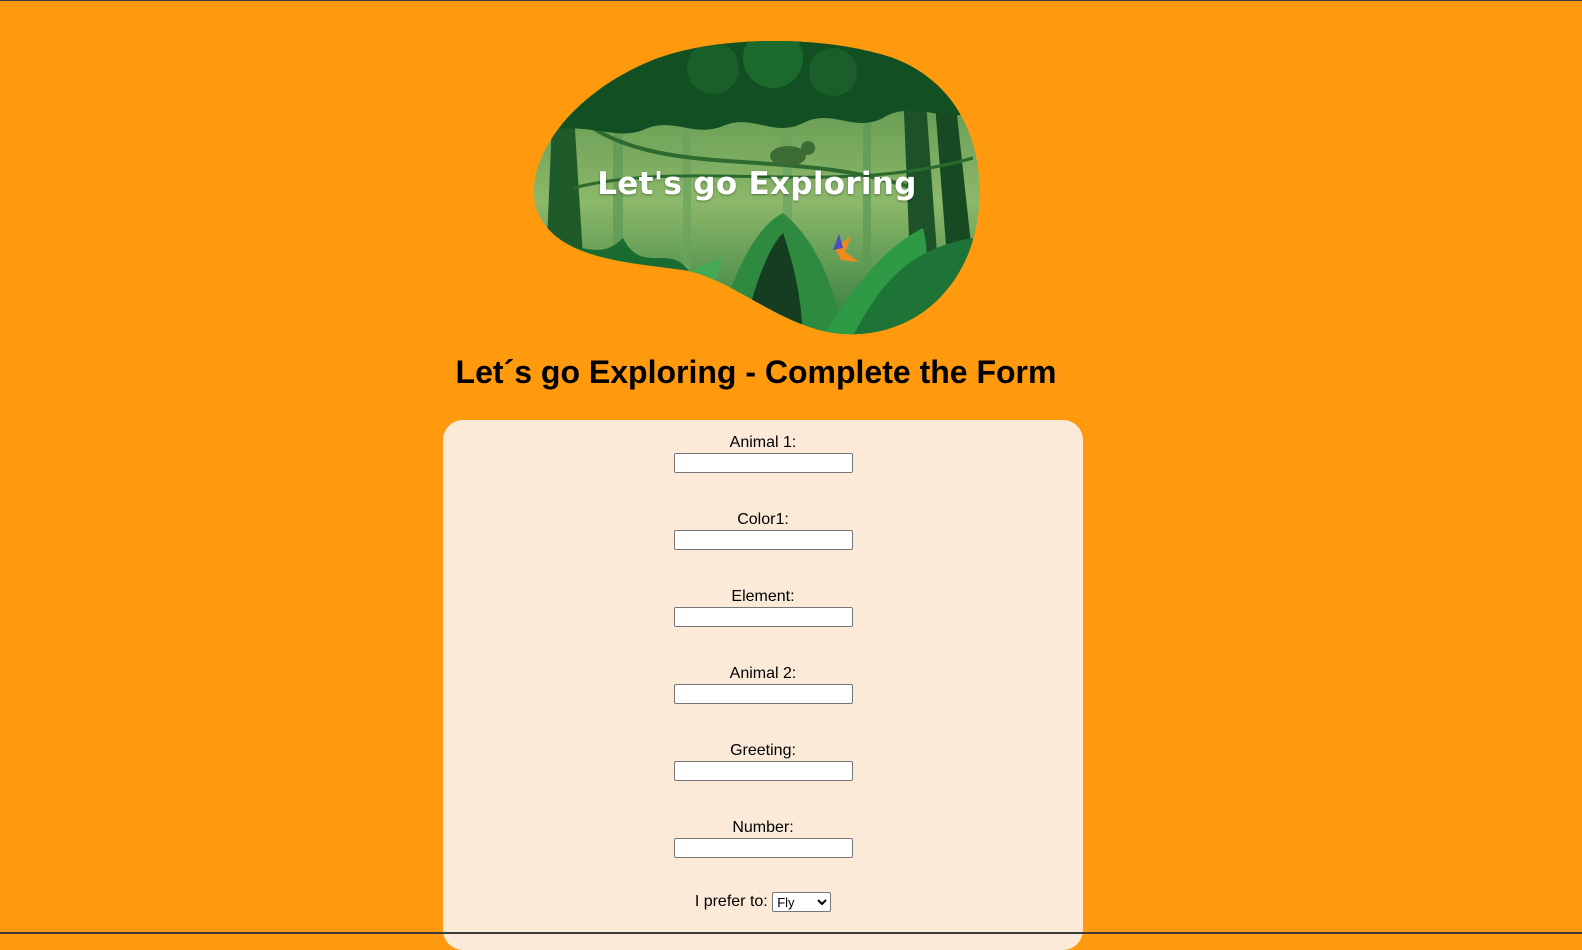  I want to click on animal2-input, so click(763, 694).